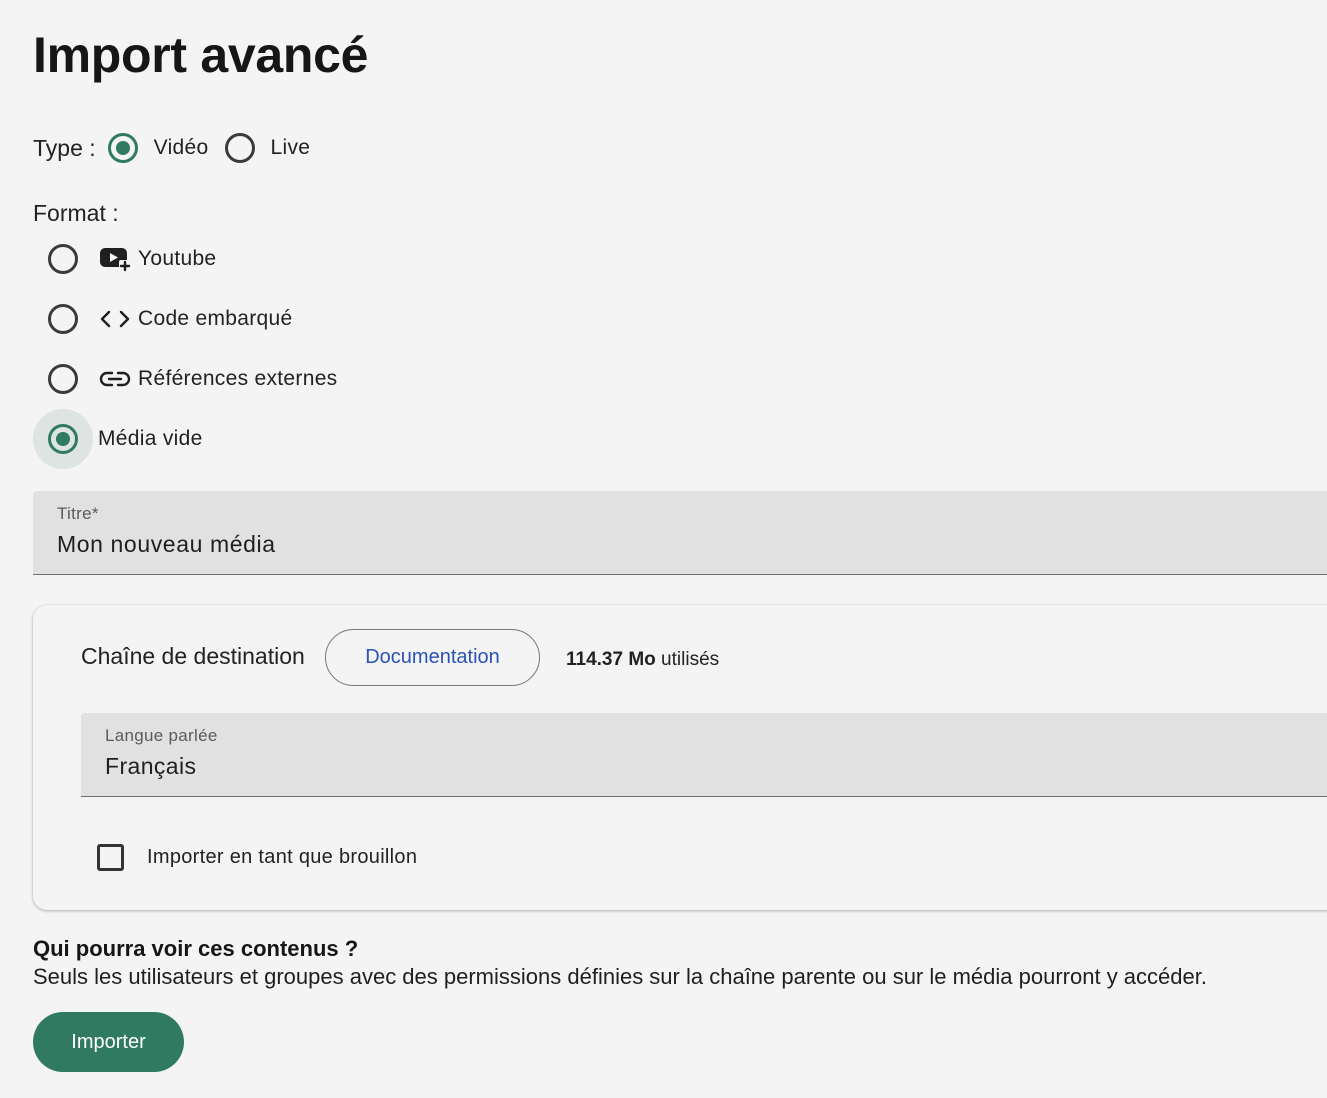 This screenshot has width=1327, height=1098. Describe the element at coordinates (181, 147) in the screenshot. I see `type-video-label: Vidéo` at that location.